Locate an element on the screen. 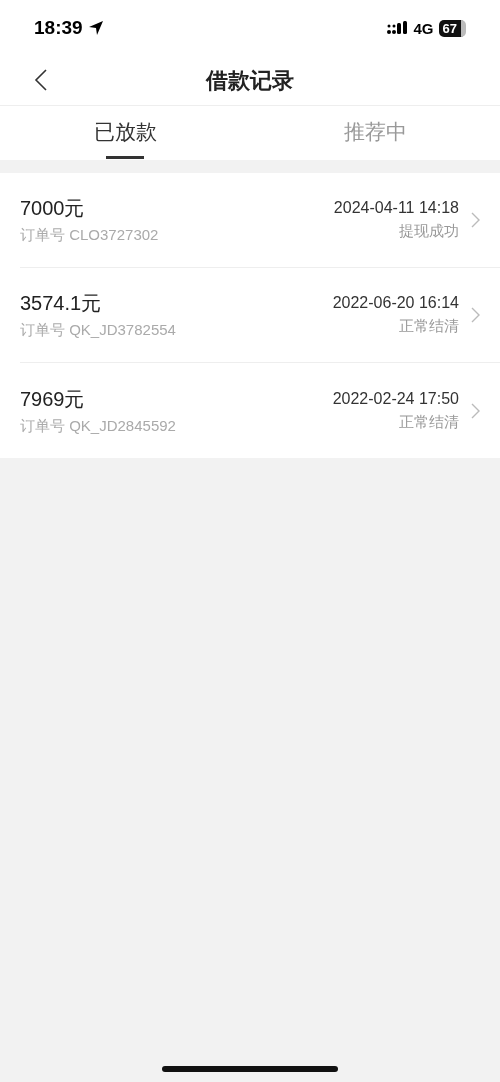 The image size is (500, 1082). network-label: 4G is located at coordinates (423, 28).